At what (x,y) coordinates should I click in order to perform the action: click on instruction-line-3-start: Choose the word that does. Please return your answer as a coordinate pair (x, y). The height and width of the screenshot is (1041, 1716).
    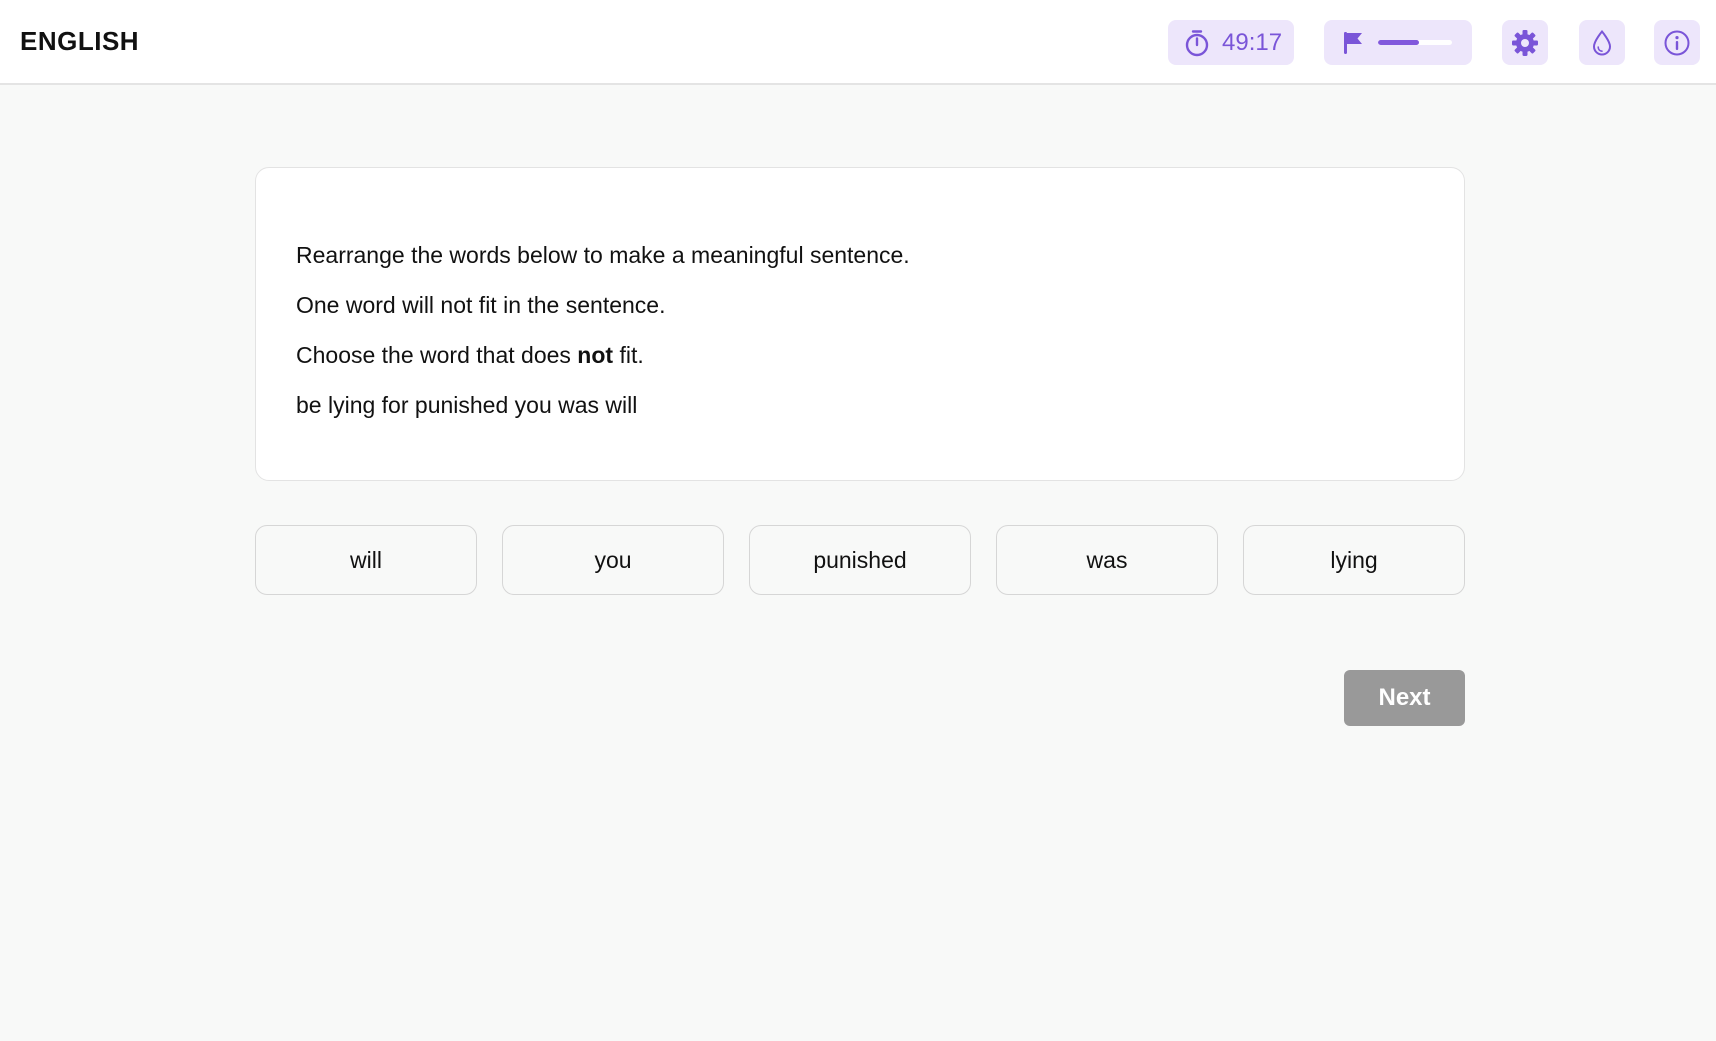
    Looking at the image, I should click on (437, 355).